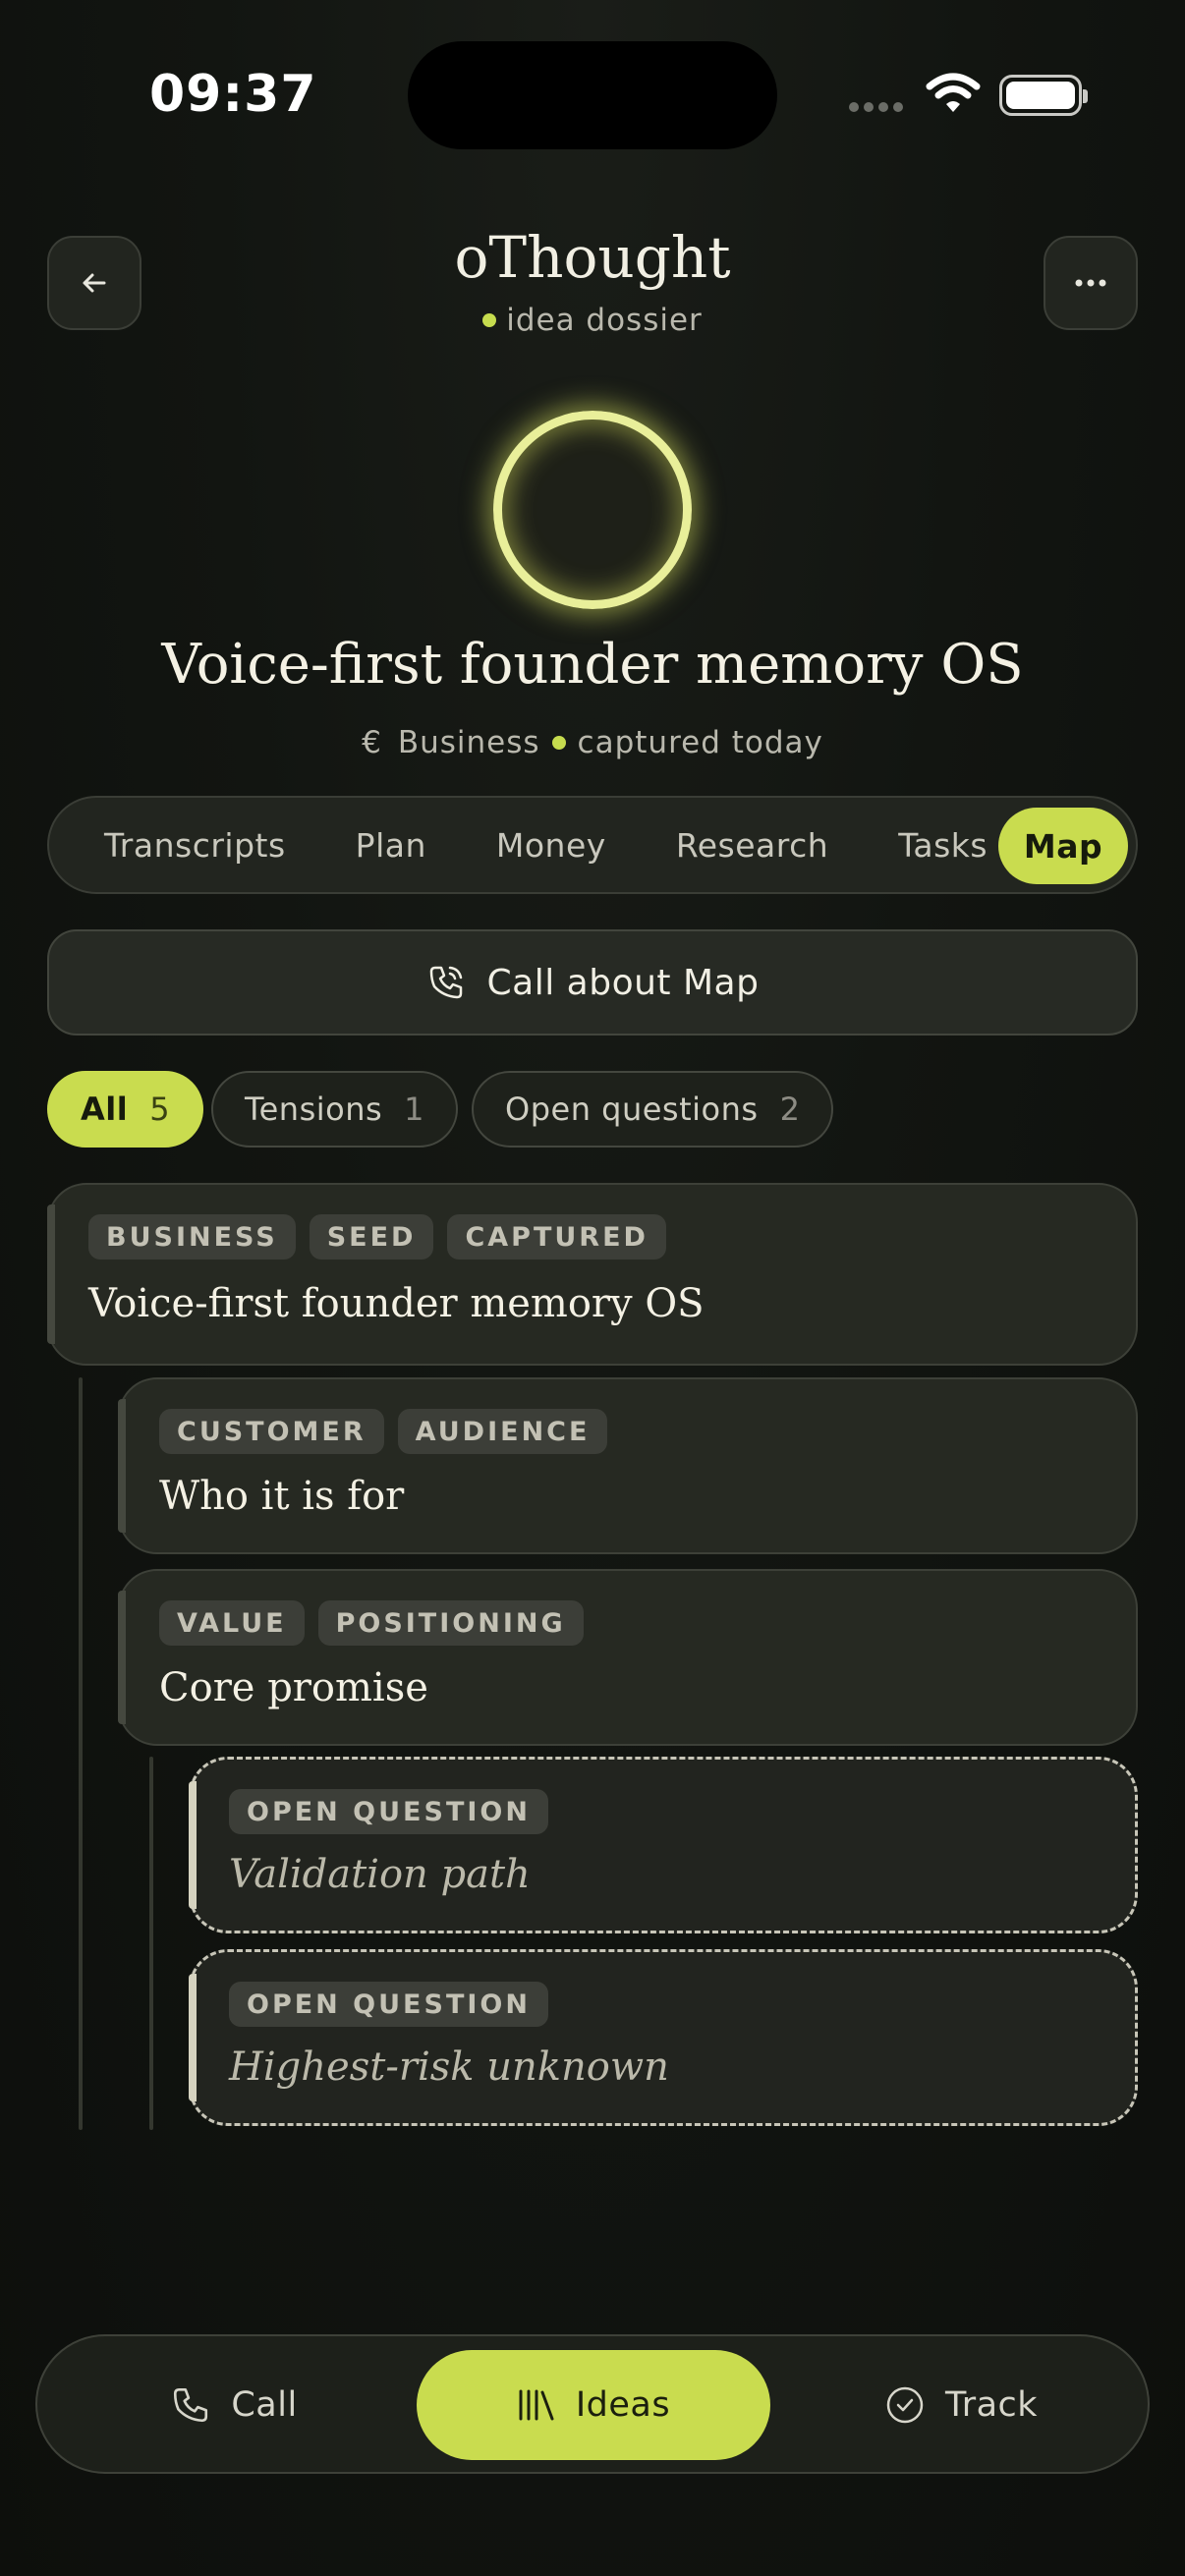  What do you see at coordinates (592, 320) in the screenshot?
I see `header-subtitle: idea dossier` at bounding box center [592, 320].